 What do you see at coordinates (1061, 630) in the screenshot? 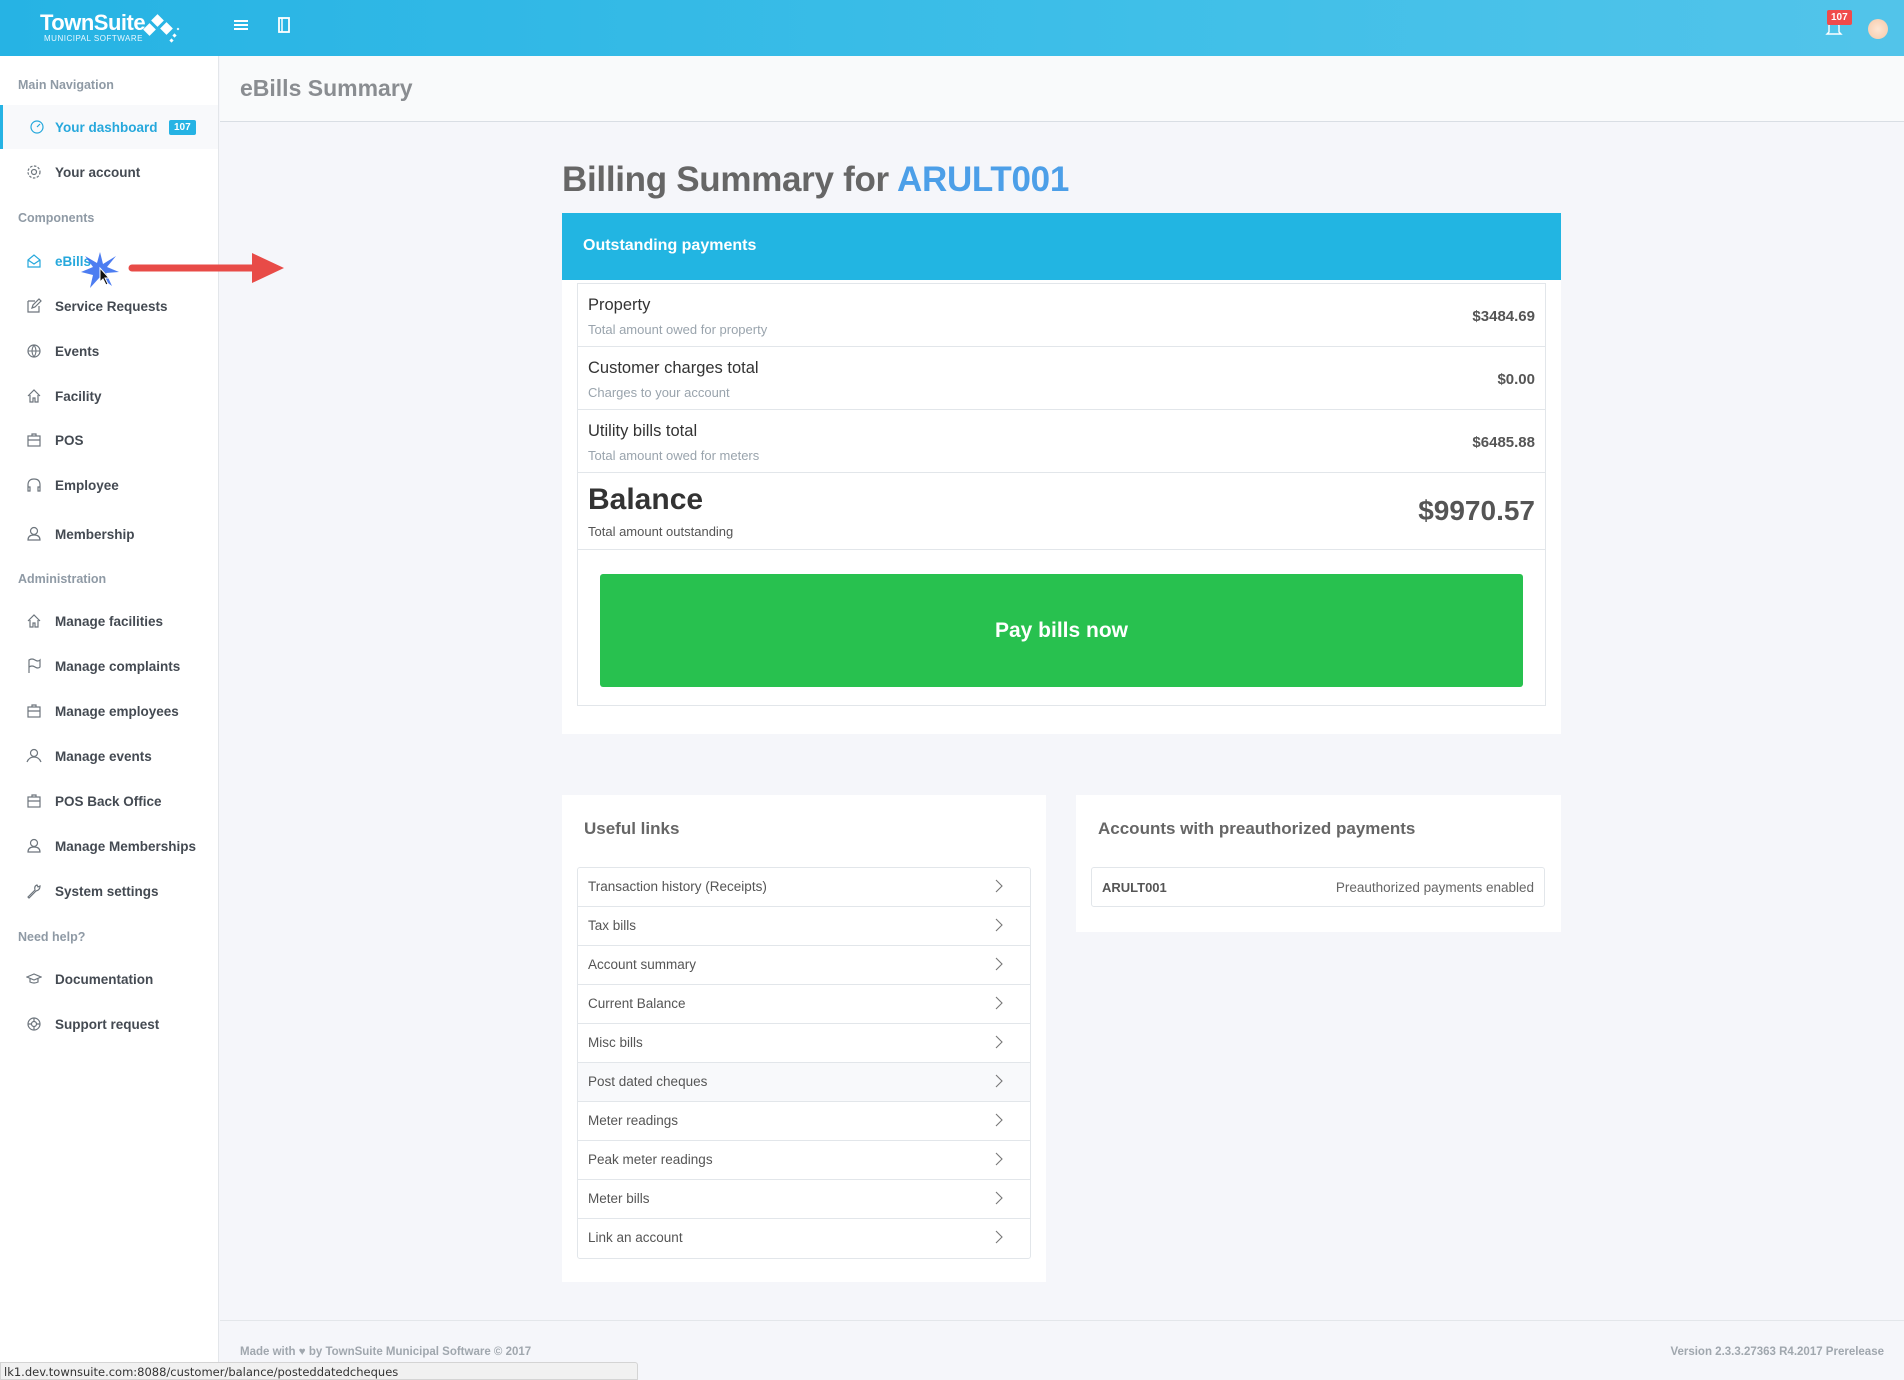
I see `pay-bills-now-button: Pay bills now` at bounding box center [1061, 630].